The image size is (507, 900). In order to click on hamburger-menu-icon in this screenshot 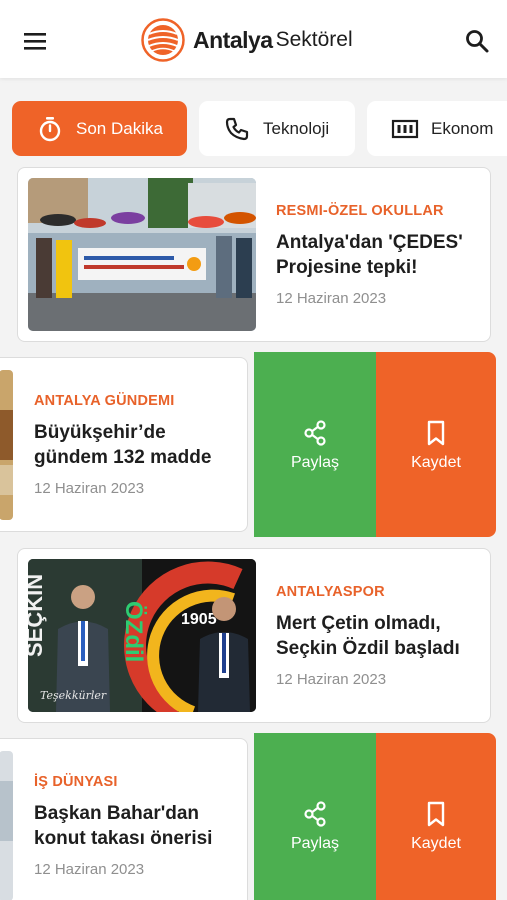, I will do `click(35, 41)`.